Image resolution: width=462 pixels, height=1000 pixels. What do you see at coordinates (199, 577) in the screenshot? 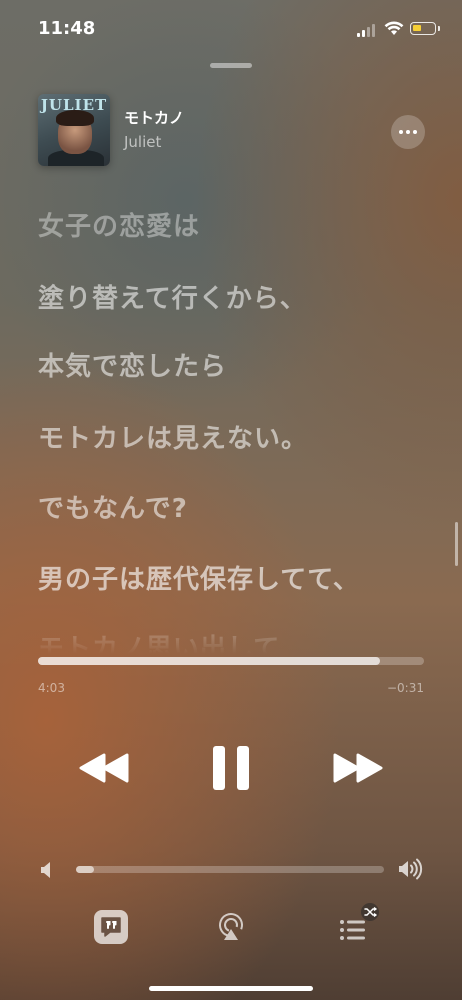
I see `lyric-line-current: 男の子は歴代保存してて、` at bounding box center [199, 577].